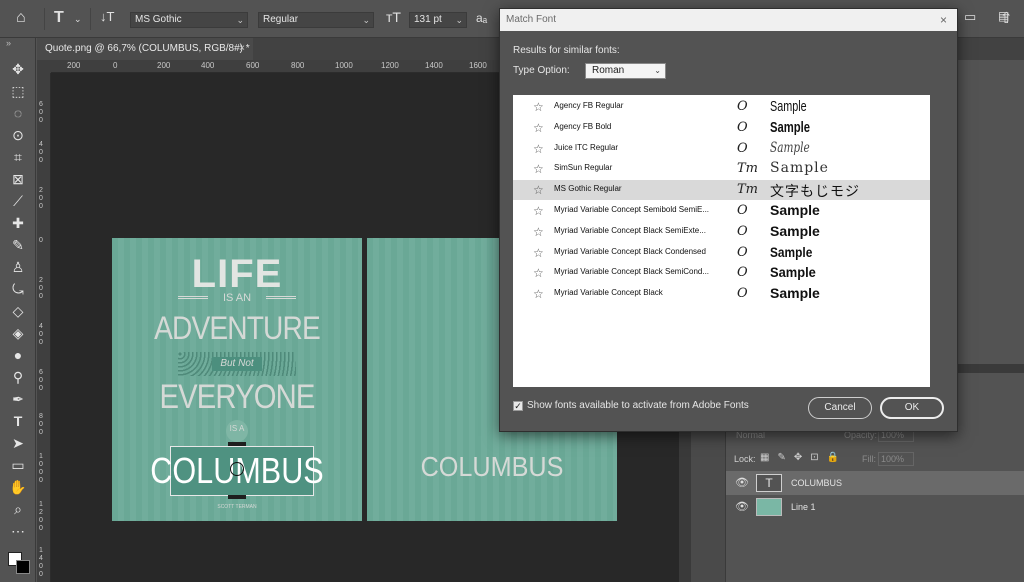 This screenshot has height=582, width=1024. What do you see at coordinates (912, 408) in the screenshot?
I see `ok-button: OK` at bounding box center [912, 408].